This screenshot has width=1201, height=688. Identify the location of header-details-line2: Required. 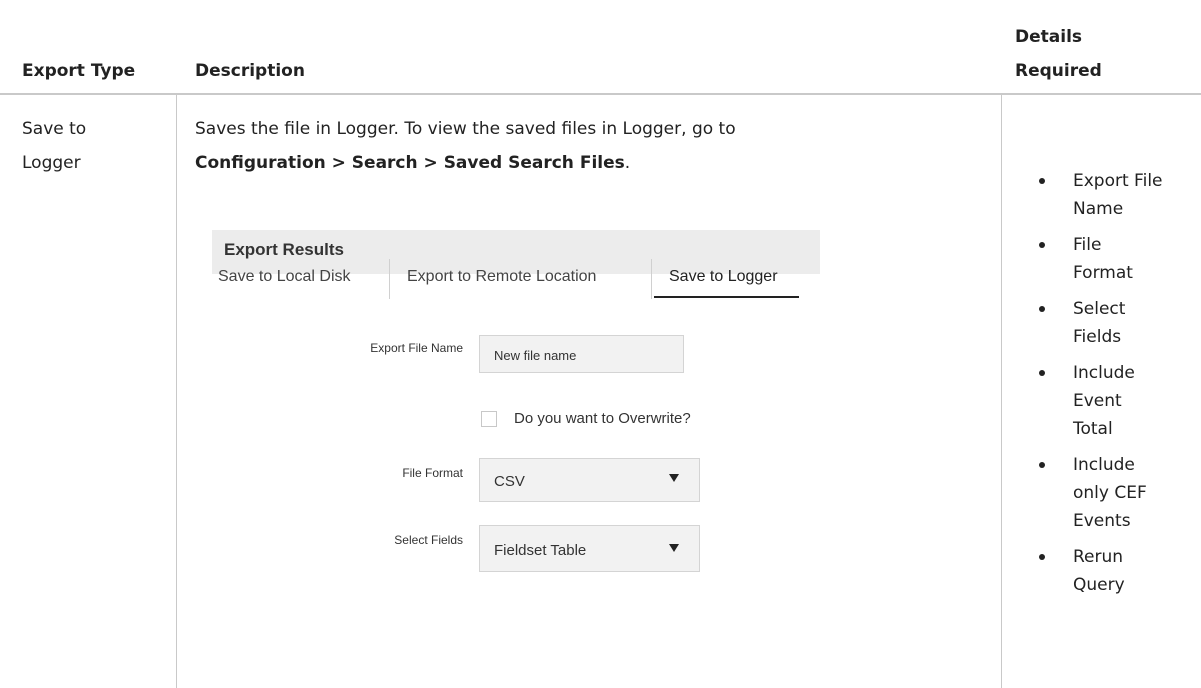
(1058, 71).